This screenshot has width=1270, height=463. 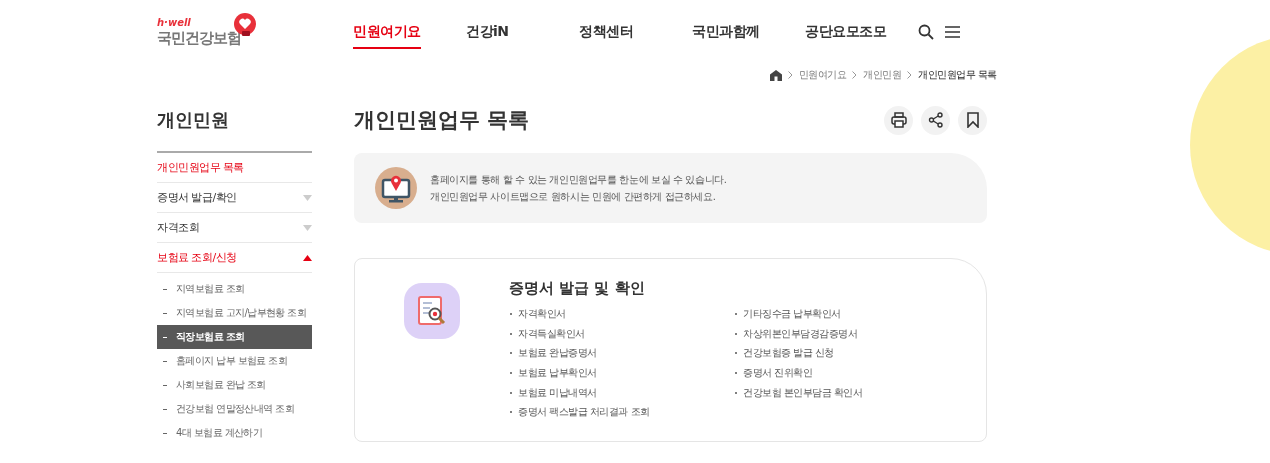 I want to click on service-link: 자격득실확인서, so click(x=551, y=333).